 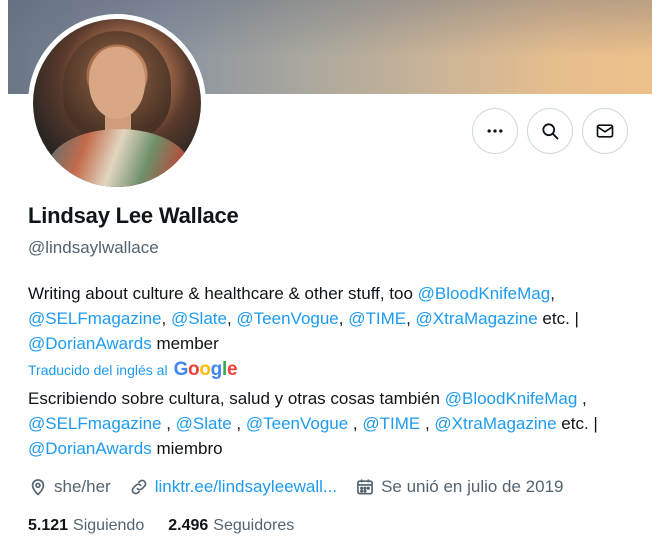 I want to click on more-button, so click(x=495, y=131).